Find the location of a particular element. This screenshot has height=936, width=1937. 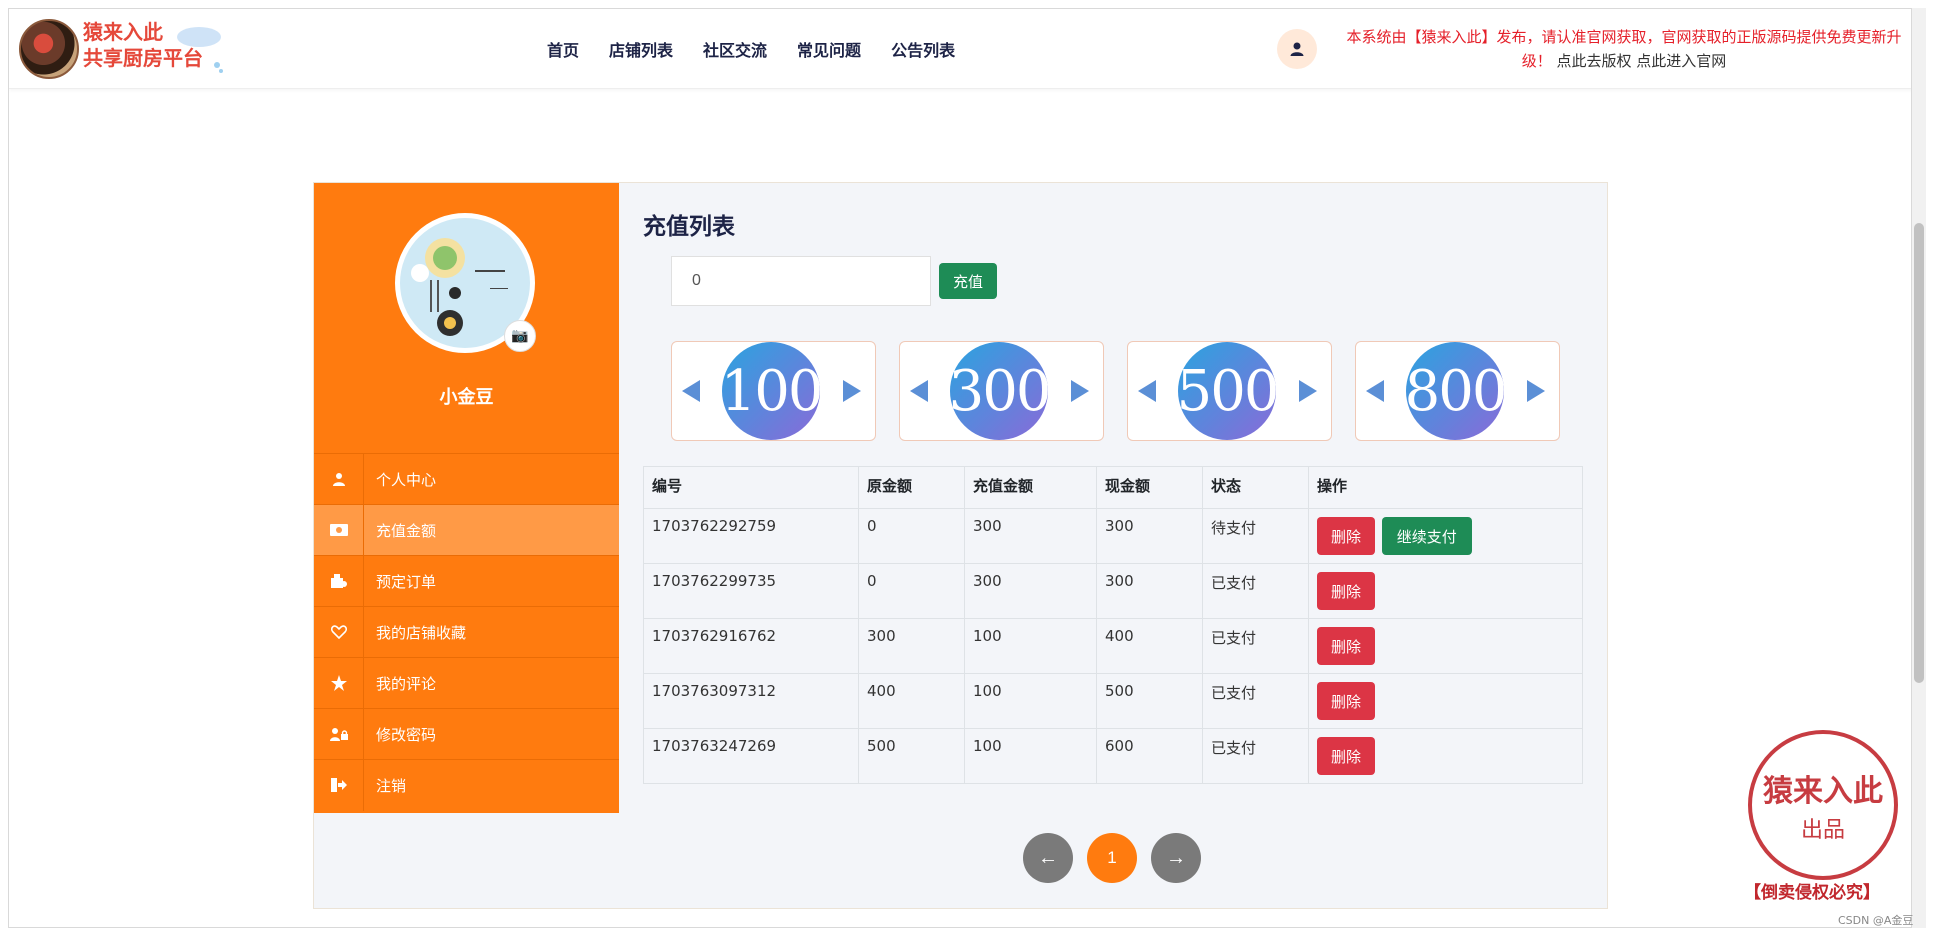

quick-amount-value: 500 is located at coordinates (1228, 391).